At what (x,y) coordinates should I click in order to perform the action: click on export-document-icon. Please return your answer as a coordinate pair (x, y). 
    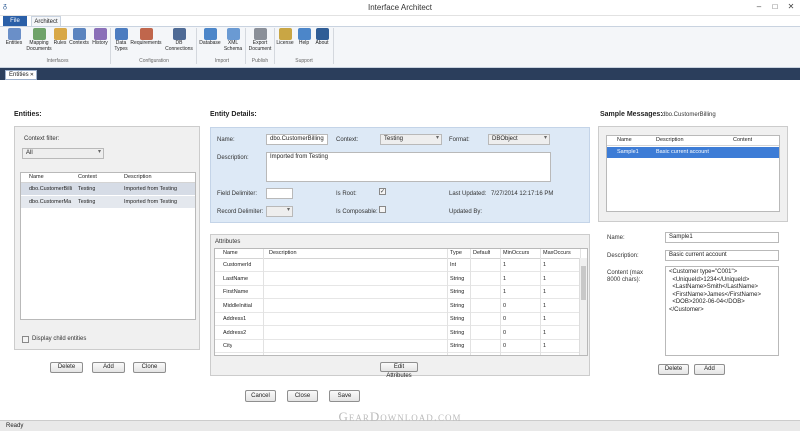
    Looking at the image, I should click on (260, 34).